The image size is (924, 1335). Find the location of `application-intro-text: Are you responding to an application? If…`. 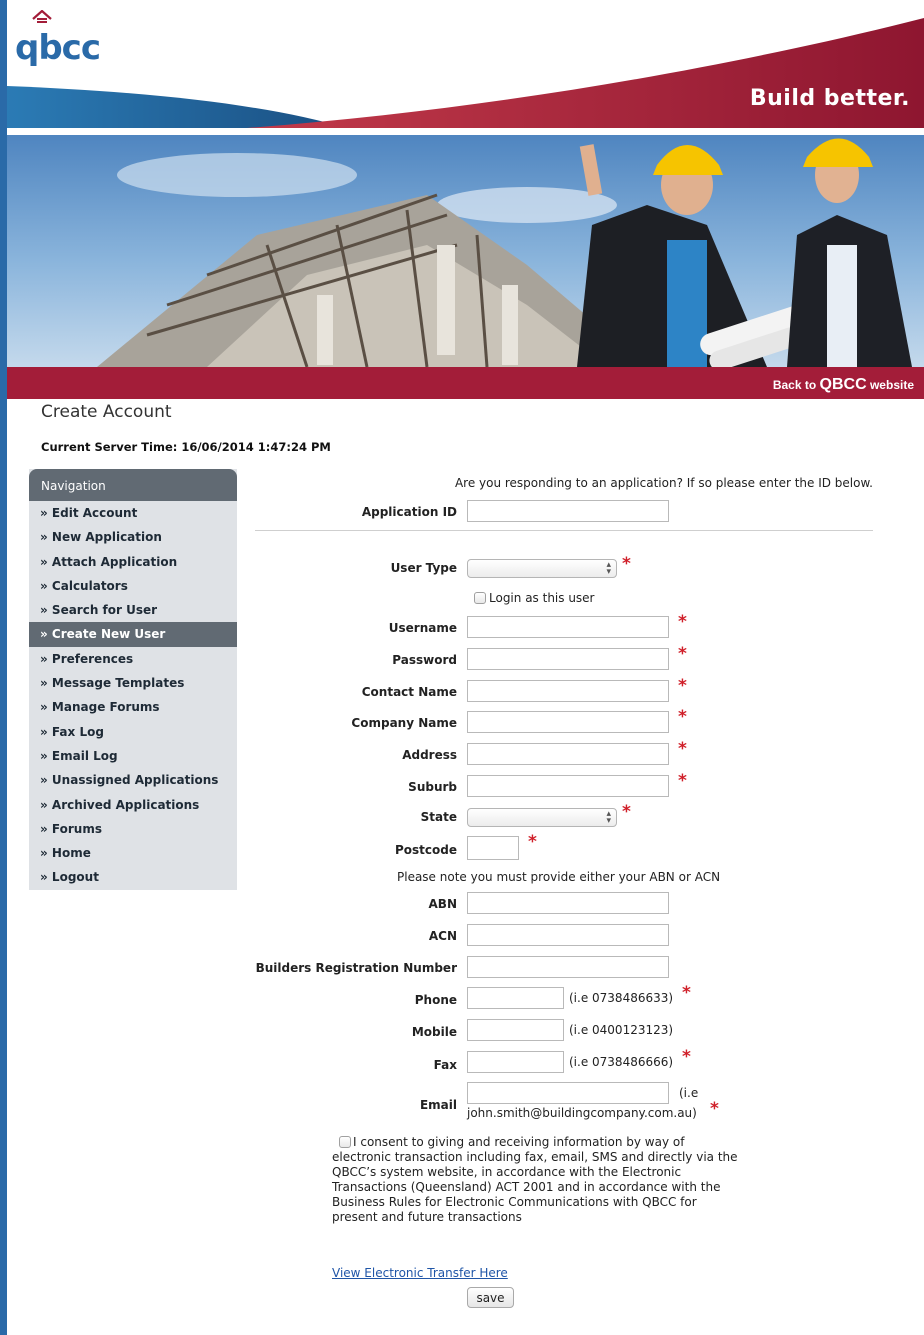

application-intro-text: Are you responding to an application? If… is located at coordinates (663, 483).